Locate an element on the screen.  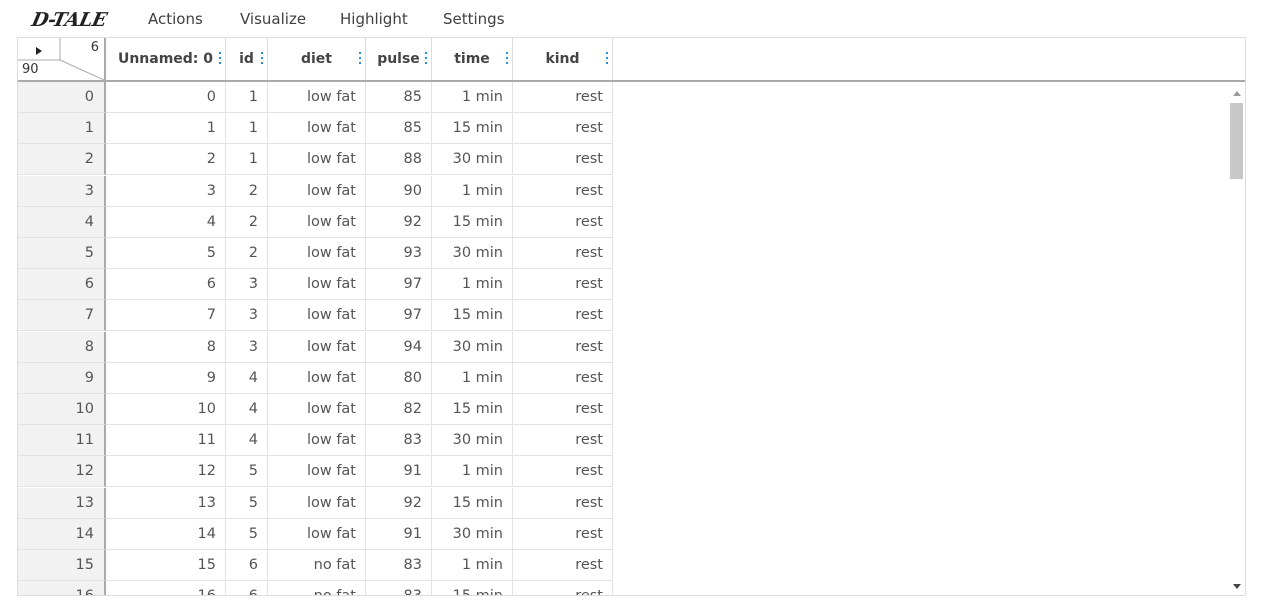
vertical-scrollbar is located at coordinates (1236, 339).